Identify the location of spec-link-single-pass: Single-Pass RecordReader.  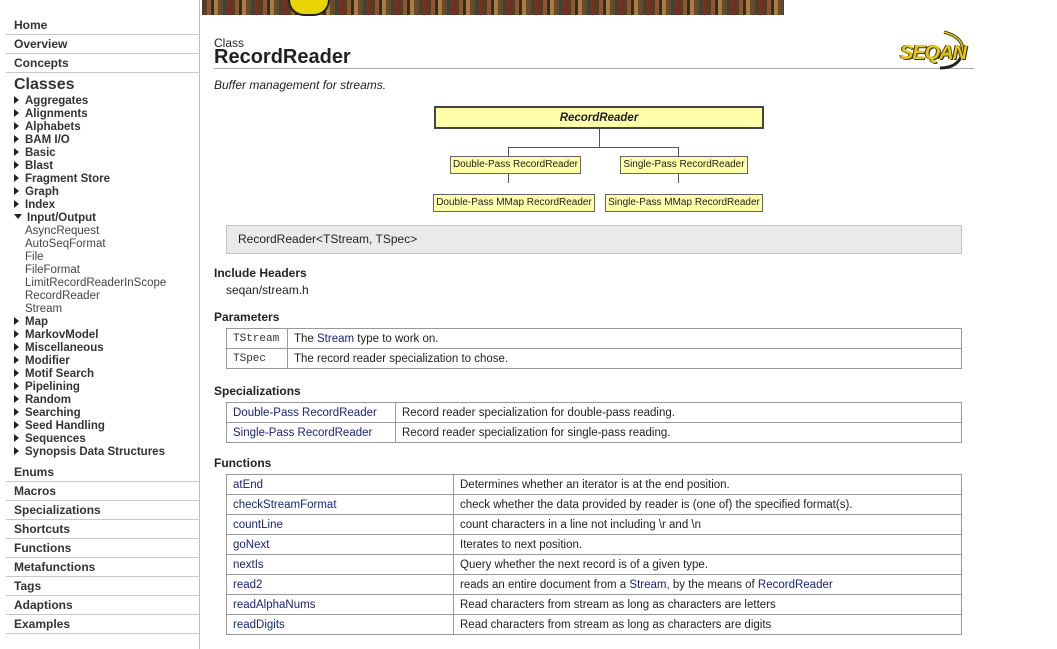
(302, 433).